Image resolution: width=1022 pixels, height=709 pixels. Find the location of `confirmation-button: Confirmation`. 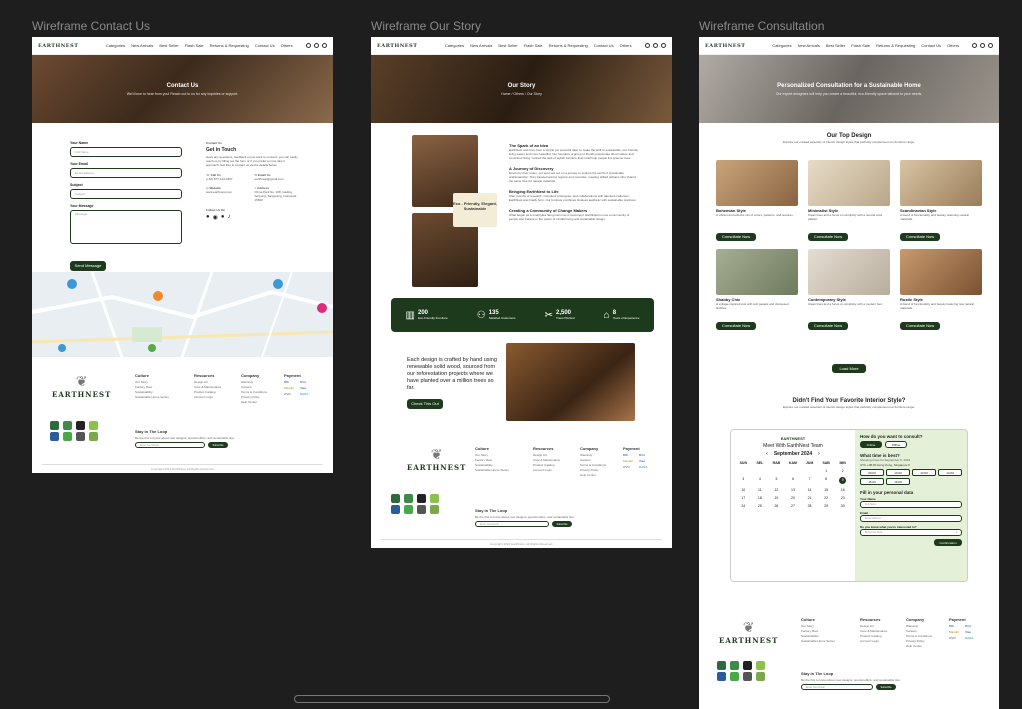

confirmation-button: Confirmation is located at coordinates (948, 542).